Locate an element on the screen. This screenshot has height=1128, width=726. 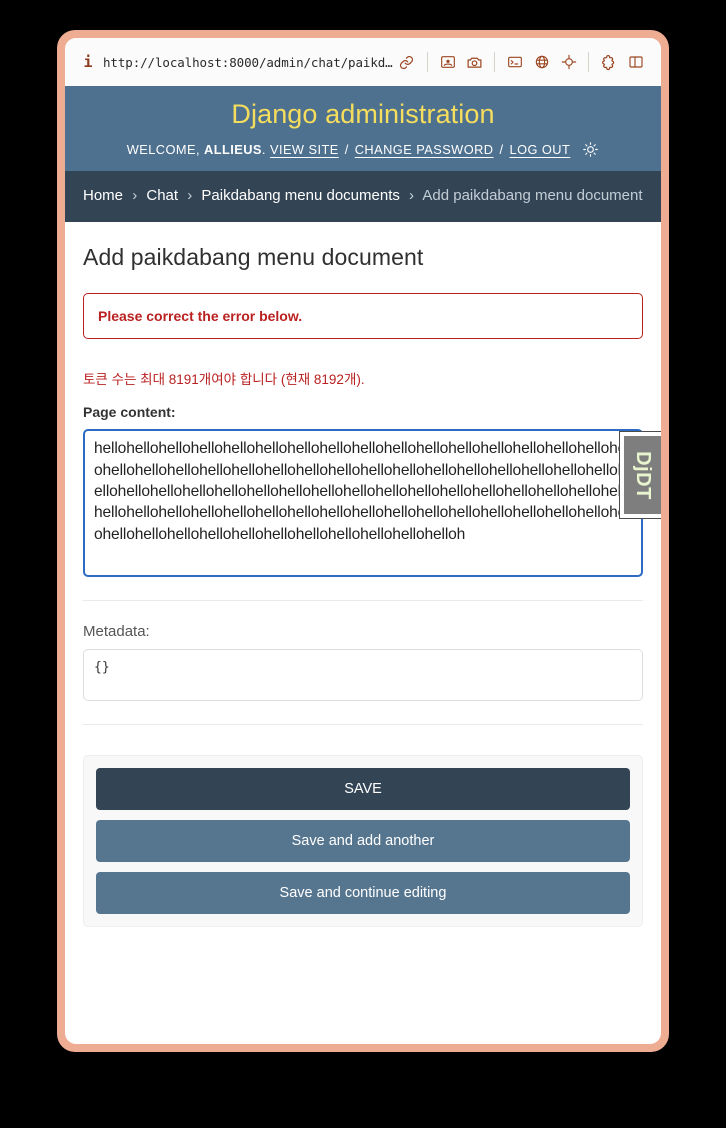
djdt-label: DjDT is located at coordinates (643, 475).